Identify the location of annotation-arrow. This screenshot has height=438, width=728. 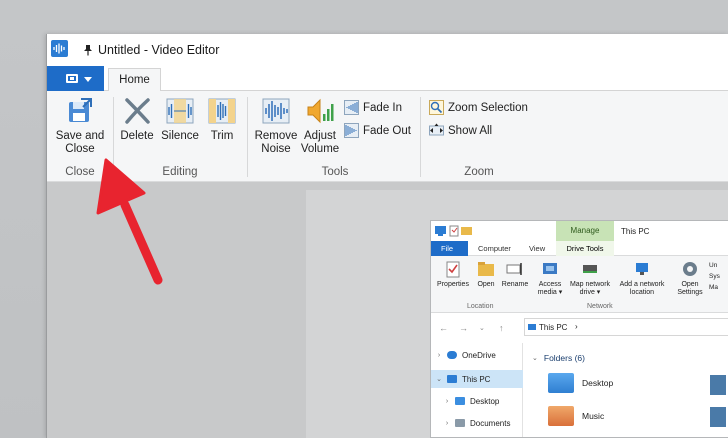
(129, 221).